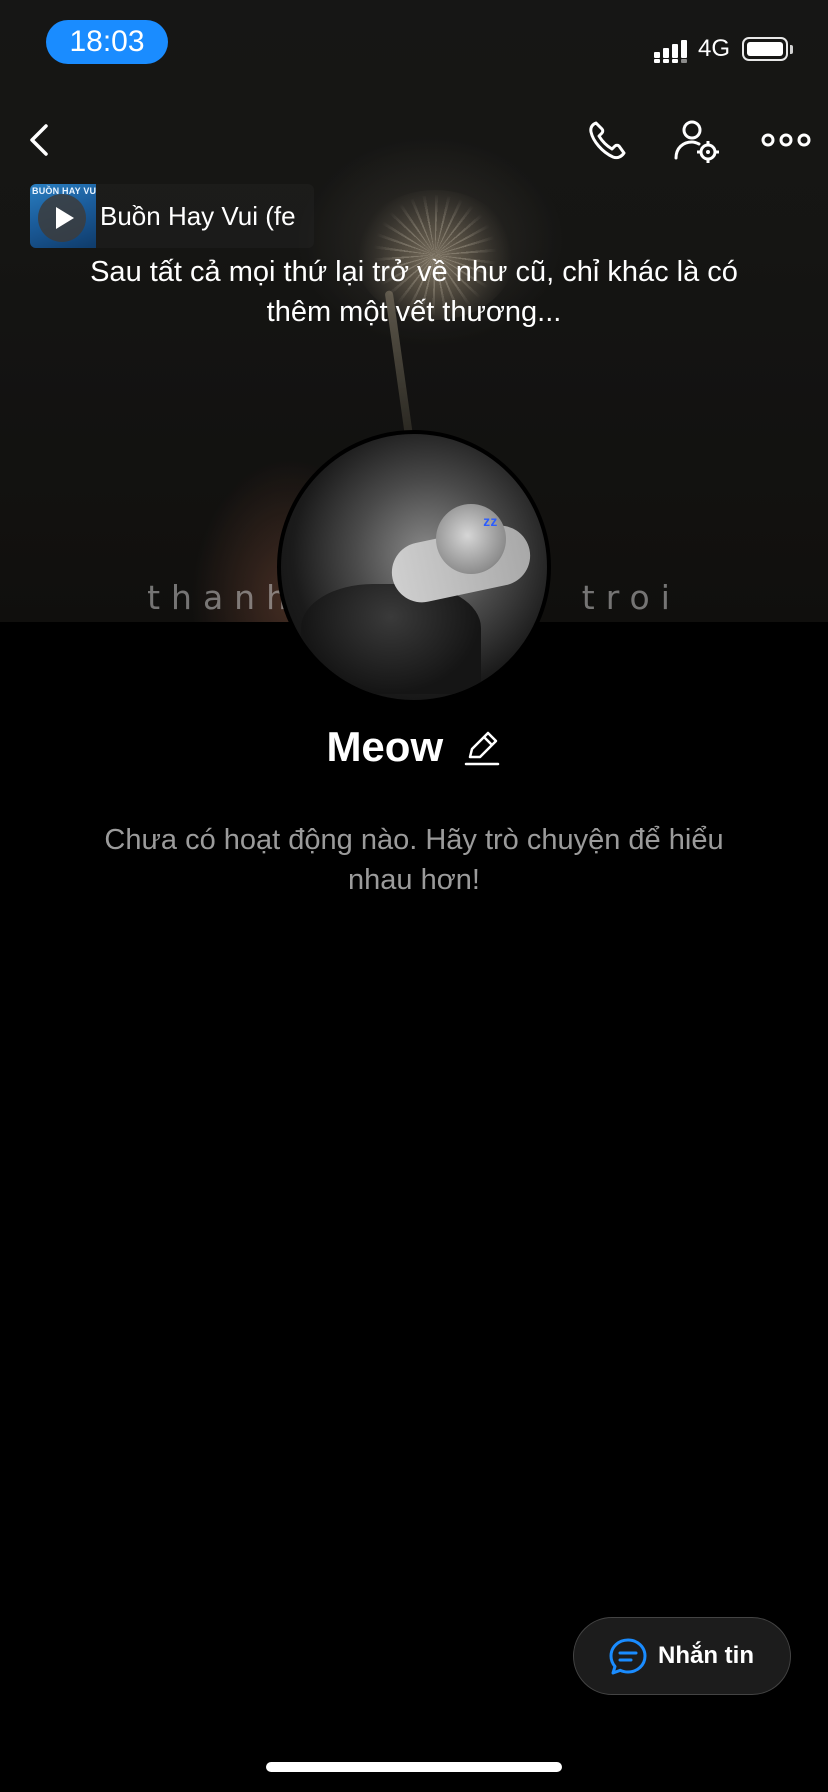 The height and width of the screenshot is (1792, 828). Describe the element at coordinates (391, 639) in the screenshot. I see `avatar-cloth` at that location.